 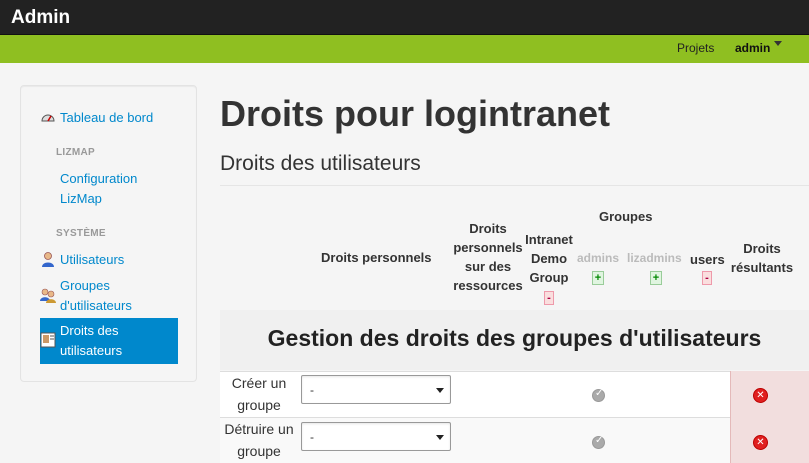 I want to click on remove-users-group-button: -, so click(x=707, y=278).